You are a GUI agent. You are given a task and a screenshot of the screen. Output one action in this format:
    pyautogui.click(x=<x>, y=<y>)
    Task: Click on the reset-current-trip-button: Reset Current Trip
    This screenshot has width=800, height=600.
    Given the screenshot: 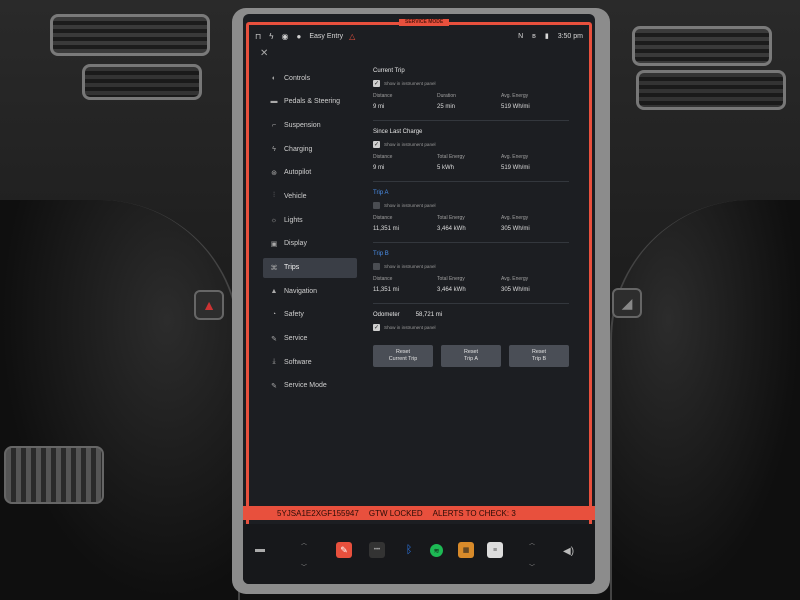 What is the action you would take?
    pyautogui.click(x=403, y=356)
    